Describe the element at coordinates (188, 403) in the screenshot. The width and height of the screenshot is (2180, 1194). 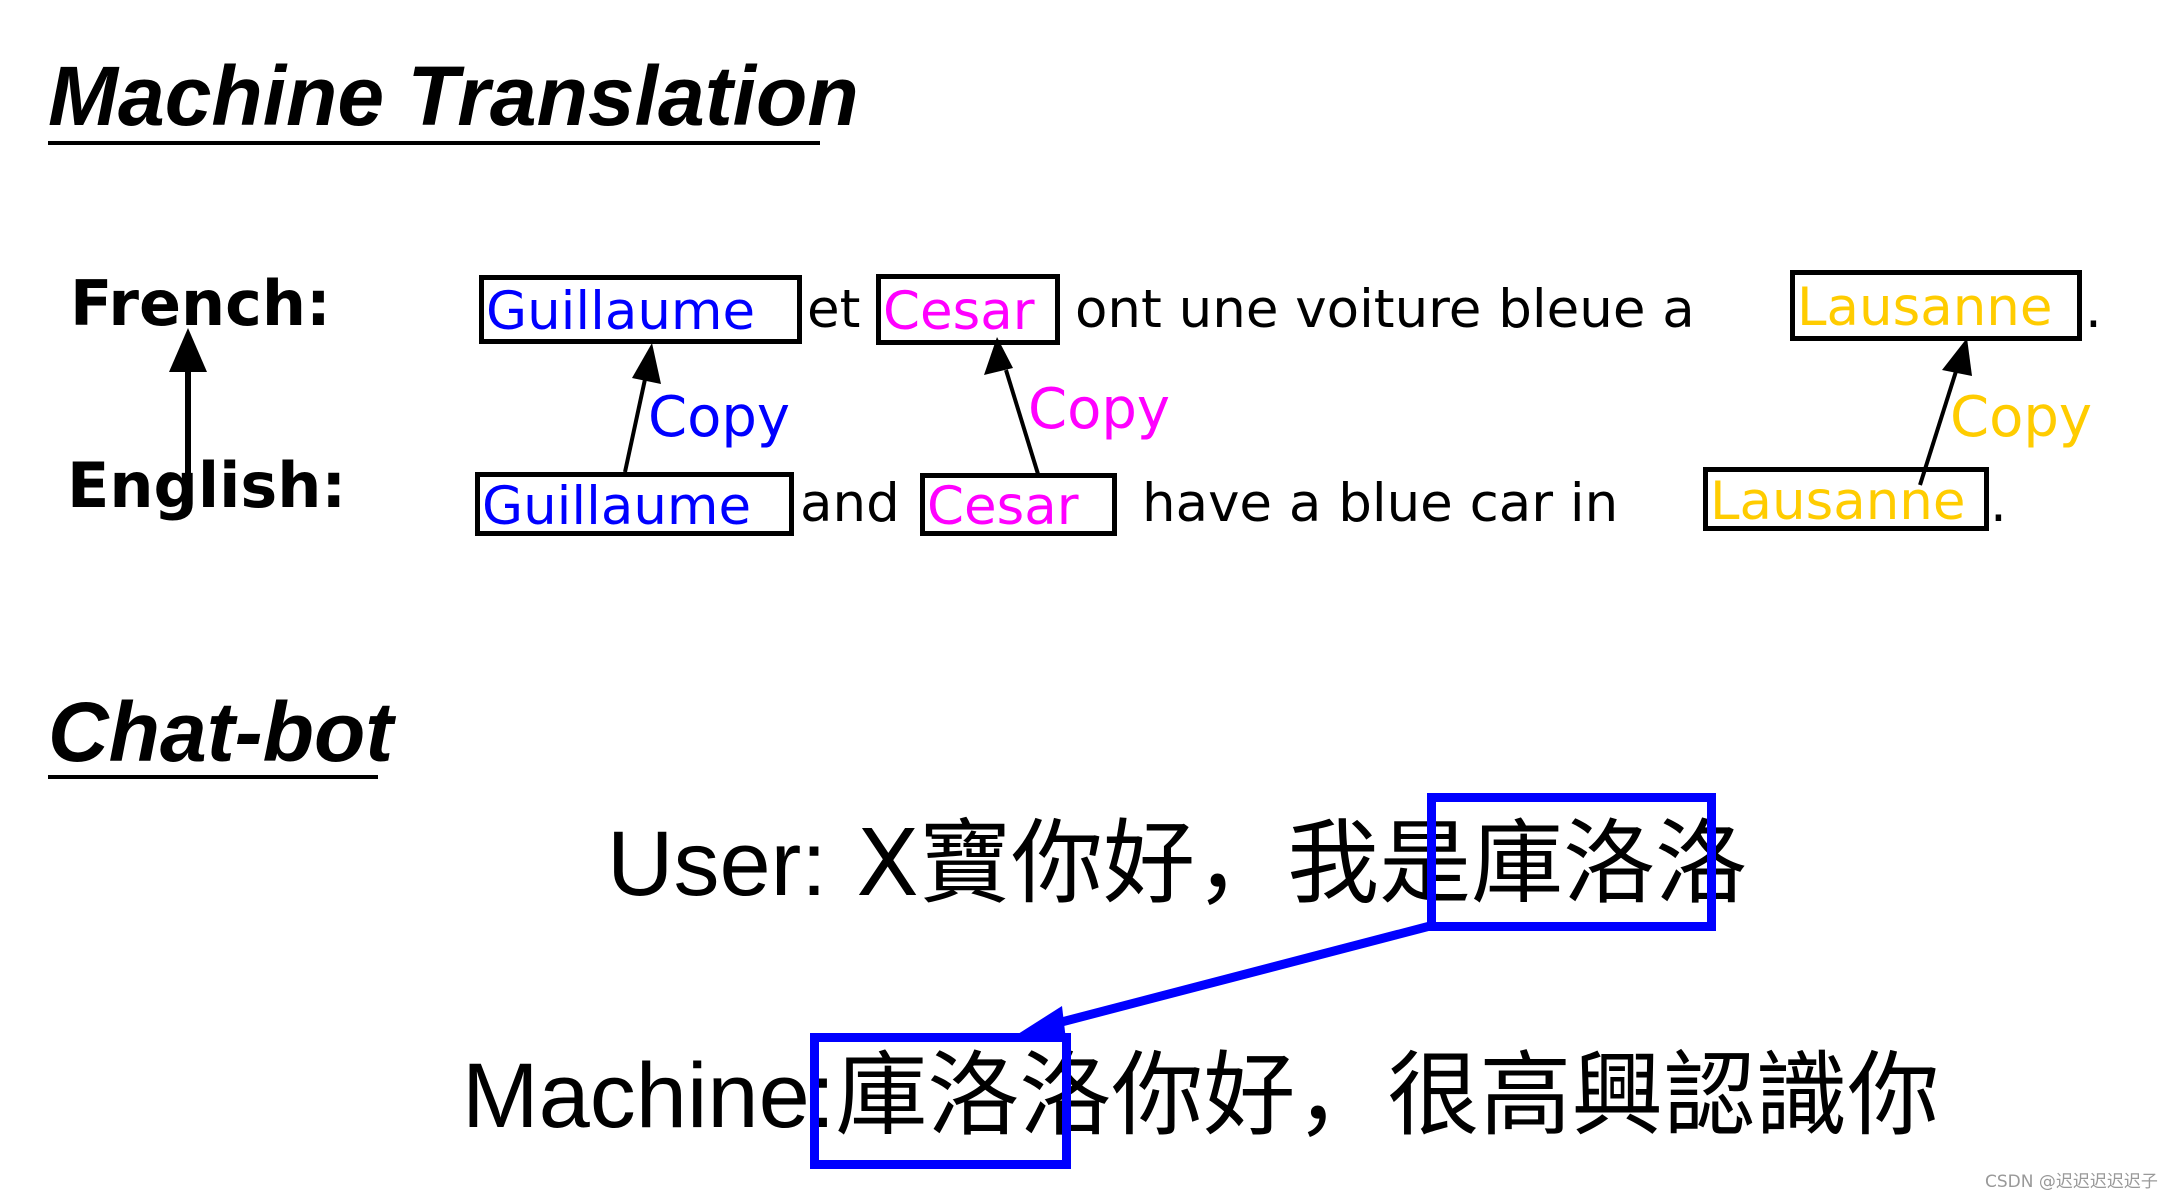
I see `language-arrow` at that location.